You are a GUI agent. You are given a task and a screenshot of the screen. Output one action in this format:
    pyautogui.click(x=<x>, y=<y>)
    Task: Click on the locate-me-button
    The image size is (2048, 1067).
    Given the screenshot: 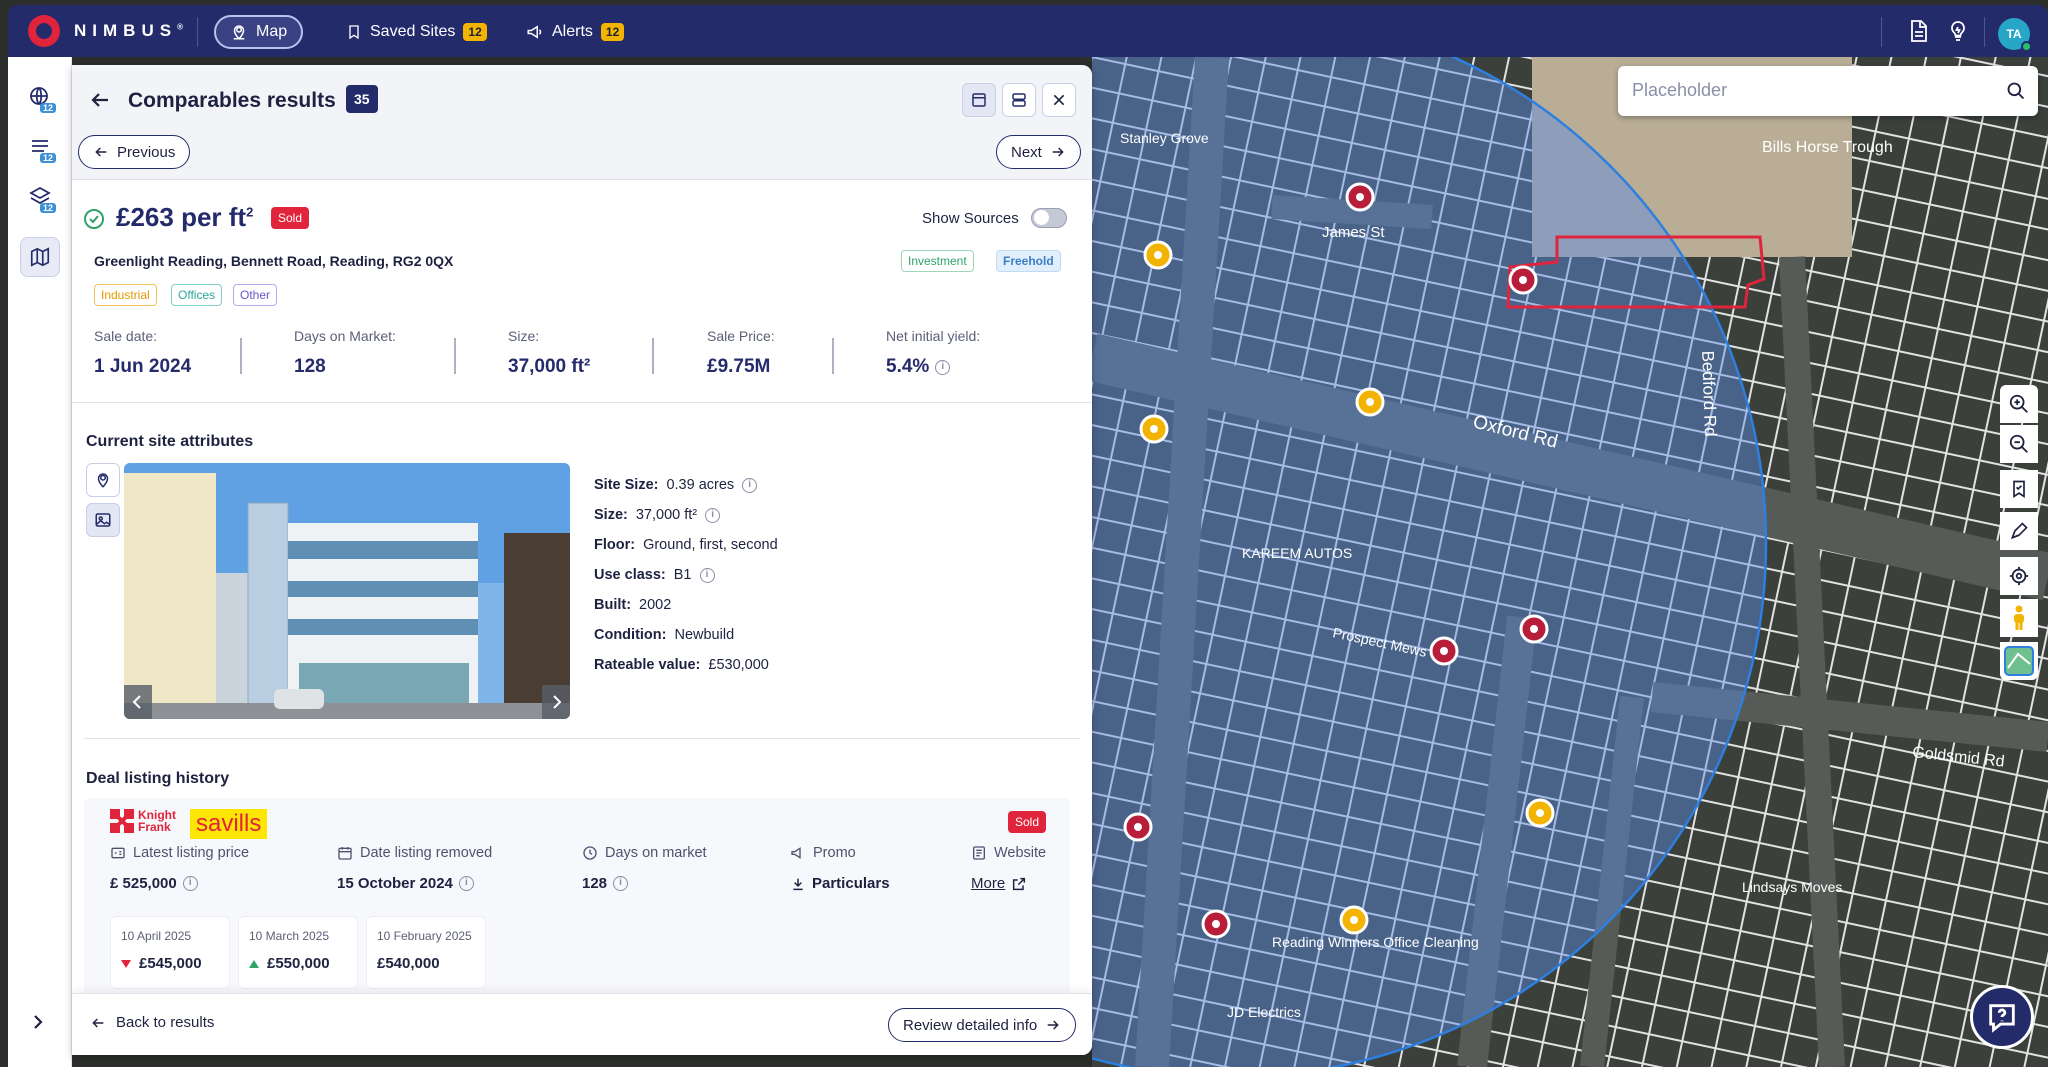 What is the action you would take?
    pyautogui.click(x=2019, y=576)
    